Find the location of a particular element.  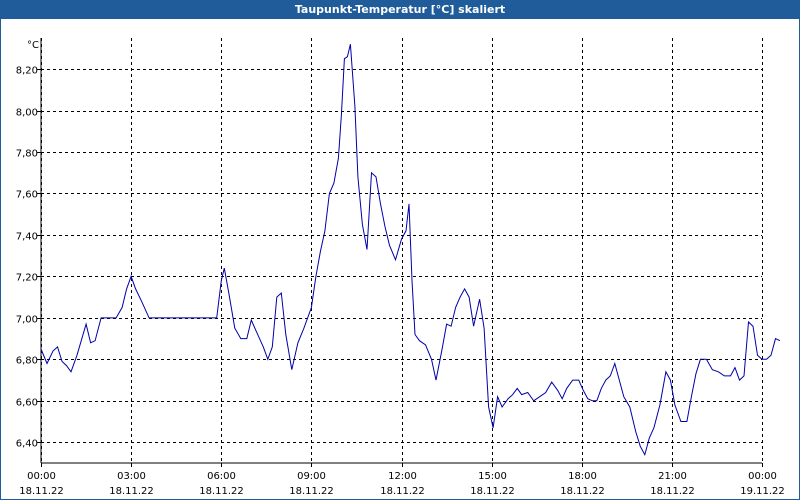

y-tick-label: 7,20 is located at coordinates (27, 278).